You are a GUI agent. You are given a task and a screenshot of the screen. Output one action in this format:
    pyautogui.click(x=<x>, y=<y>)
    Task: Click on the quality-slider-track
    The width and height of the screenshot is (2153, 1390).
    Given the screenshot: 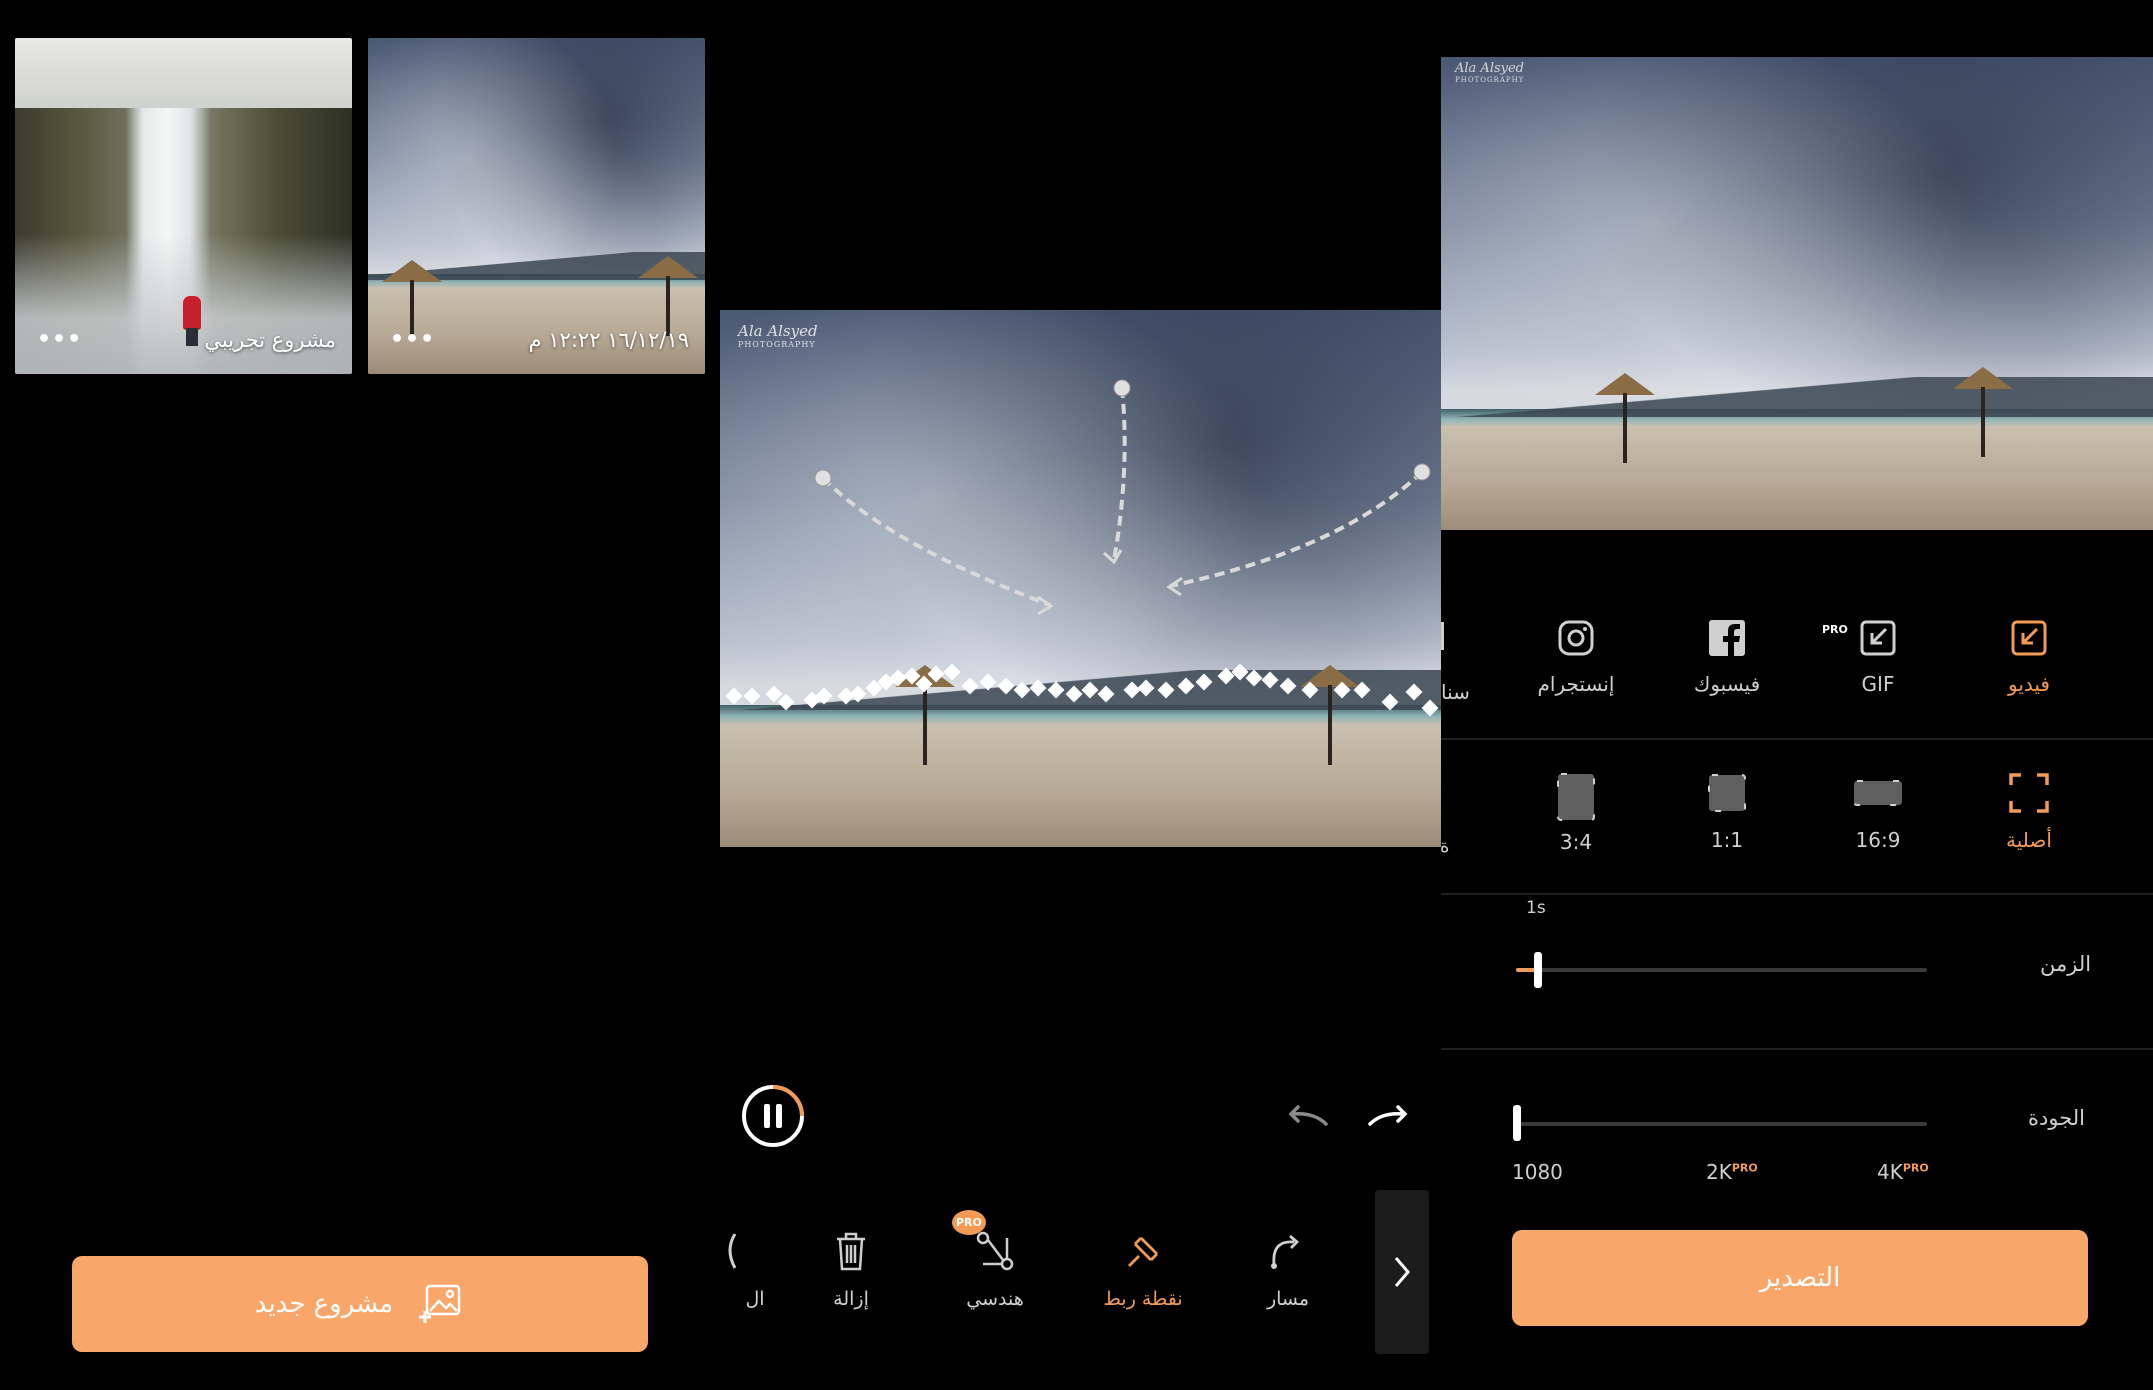 What is the action you would take?
    pyautogui.click(x=1721, y=1124)
    